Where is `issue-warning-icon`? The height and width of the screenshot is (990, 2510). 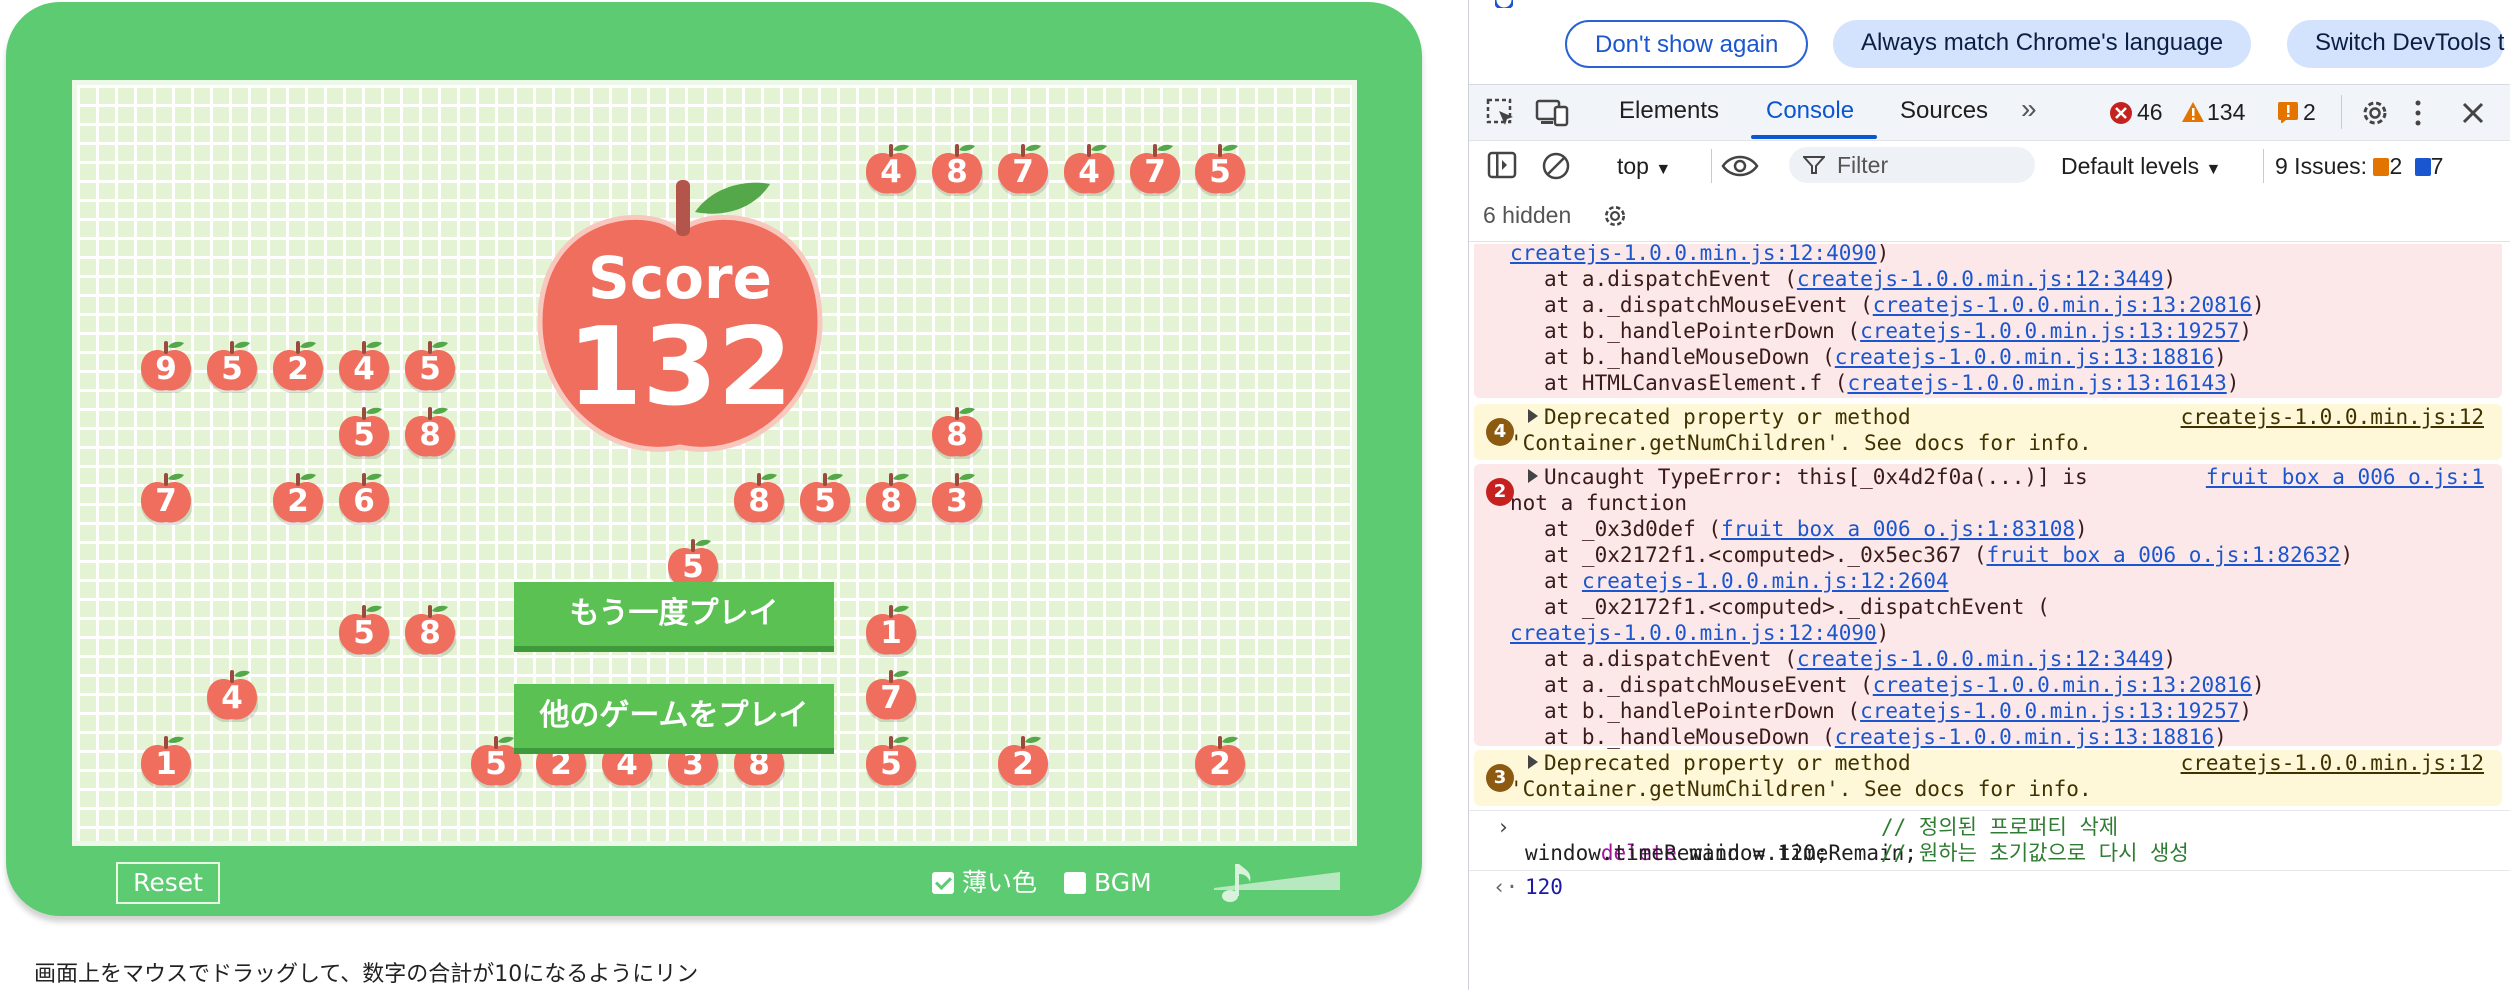
issue-warning-icon is located at coordinates (2381, 167).